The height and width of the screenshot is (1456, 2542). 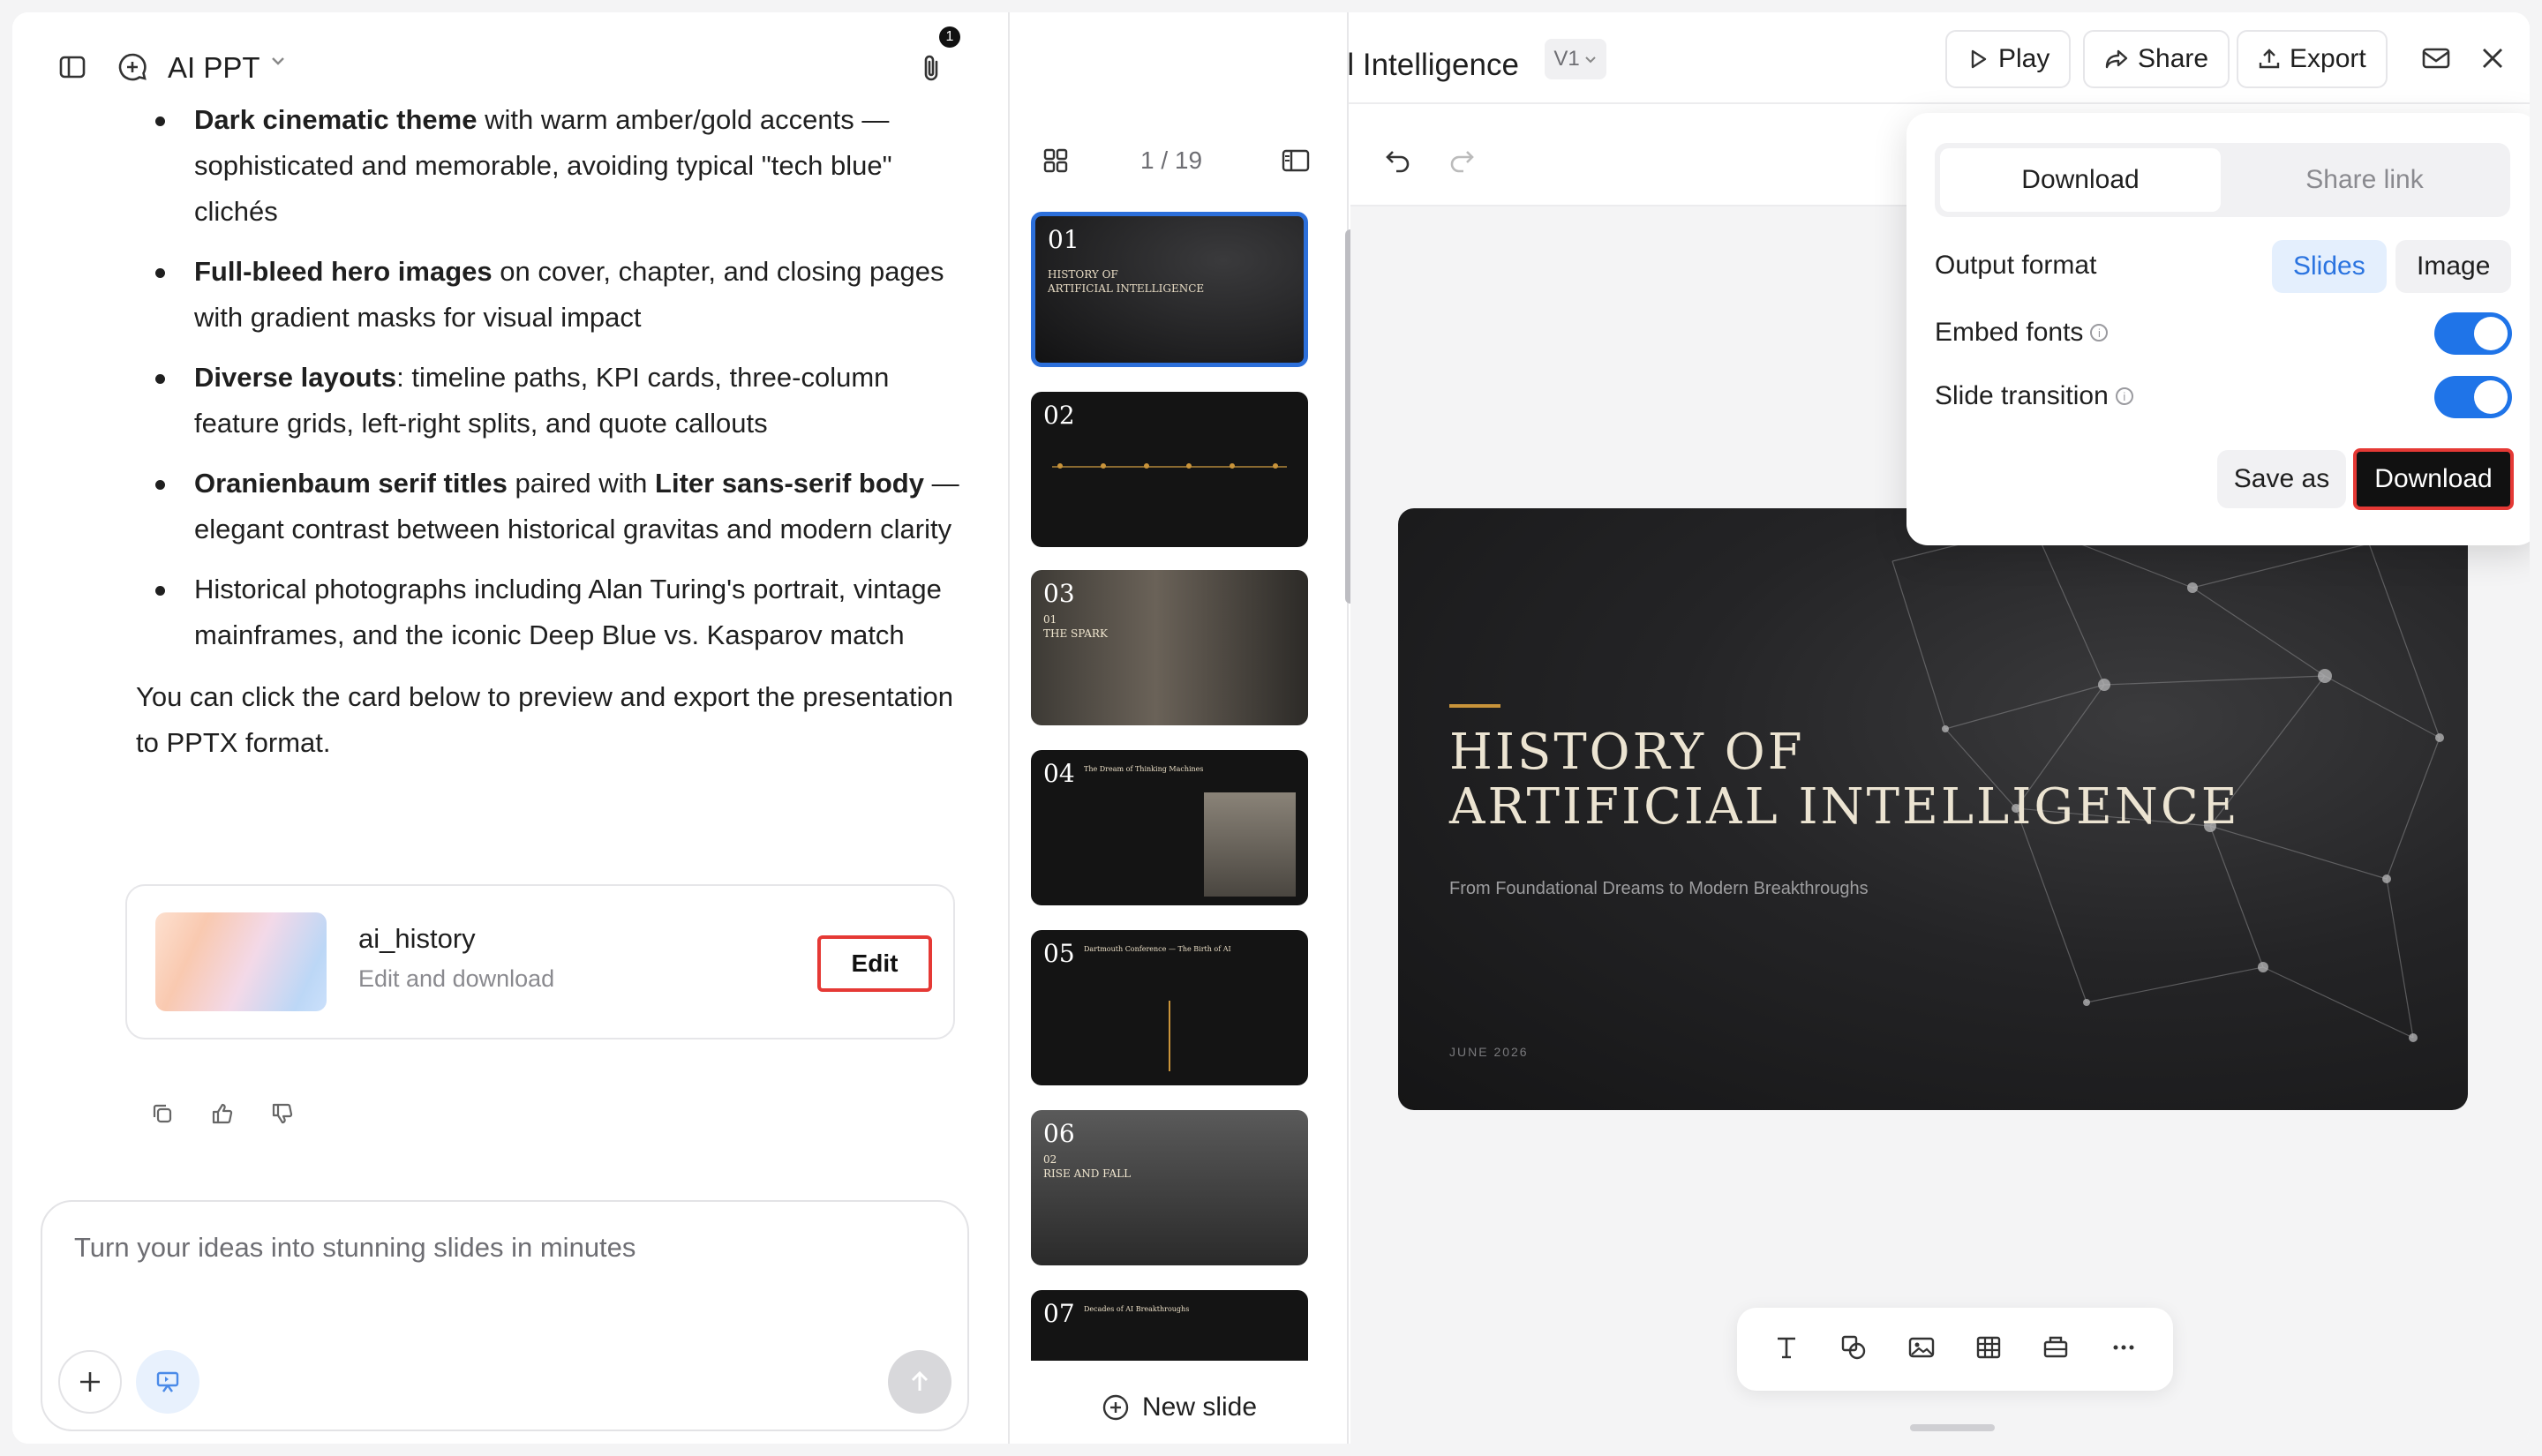 What do you see at coordinates (1115, 1407) in the screenshot?
I see `add-circle-icon` at bounding box center [1115, 1407].